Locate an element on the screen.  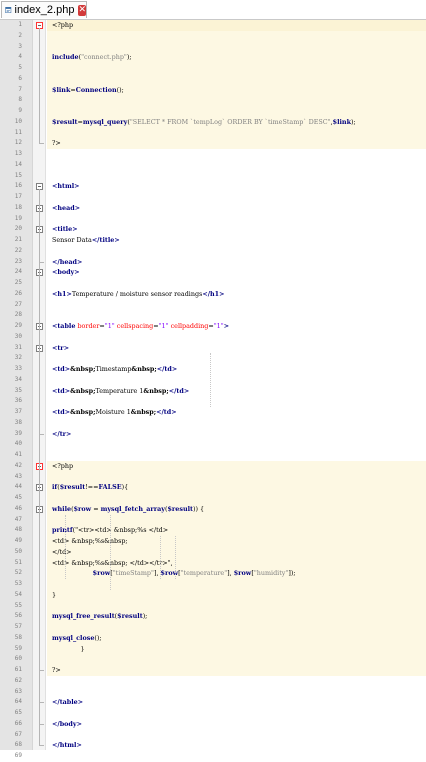
code-line: 25 is located at coordinates (213, 283).